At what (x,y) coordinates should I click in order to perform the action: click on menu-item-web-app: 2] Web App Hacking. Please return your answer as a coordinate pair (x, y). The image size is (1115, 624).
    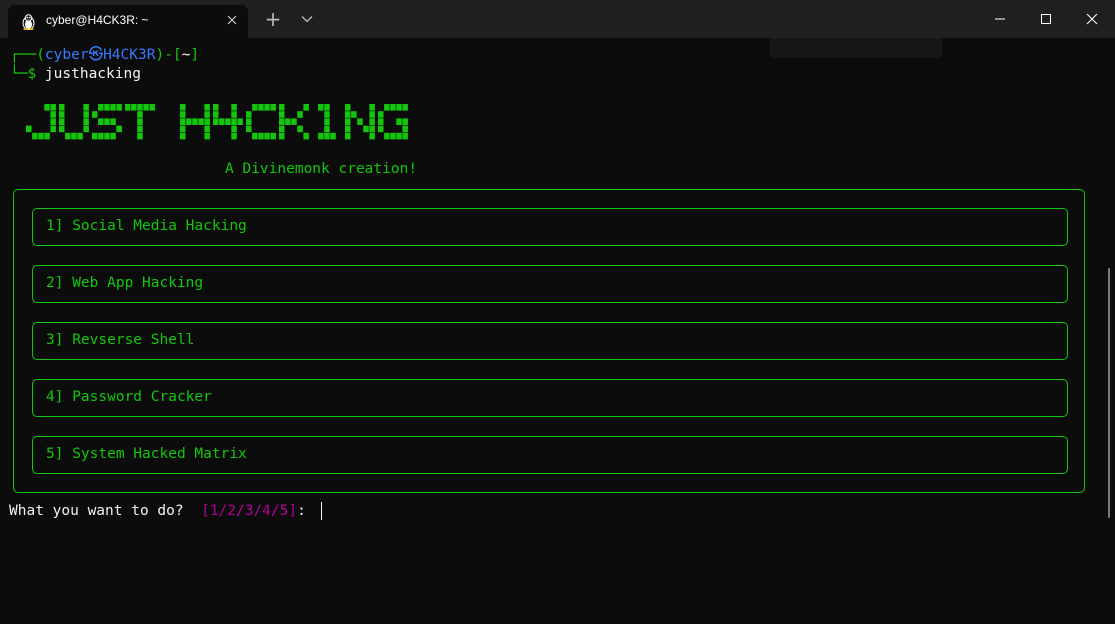
    Looking at the image, I should click on (550, 284).